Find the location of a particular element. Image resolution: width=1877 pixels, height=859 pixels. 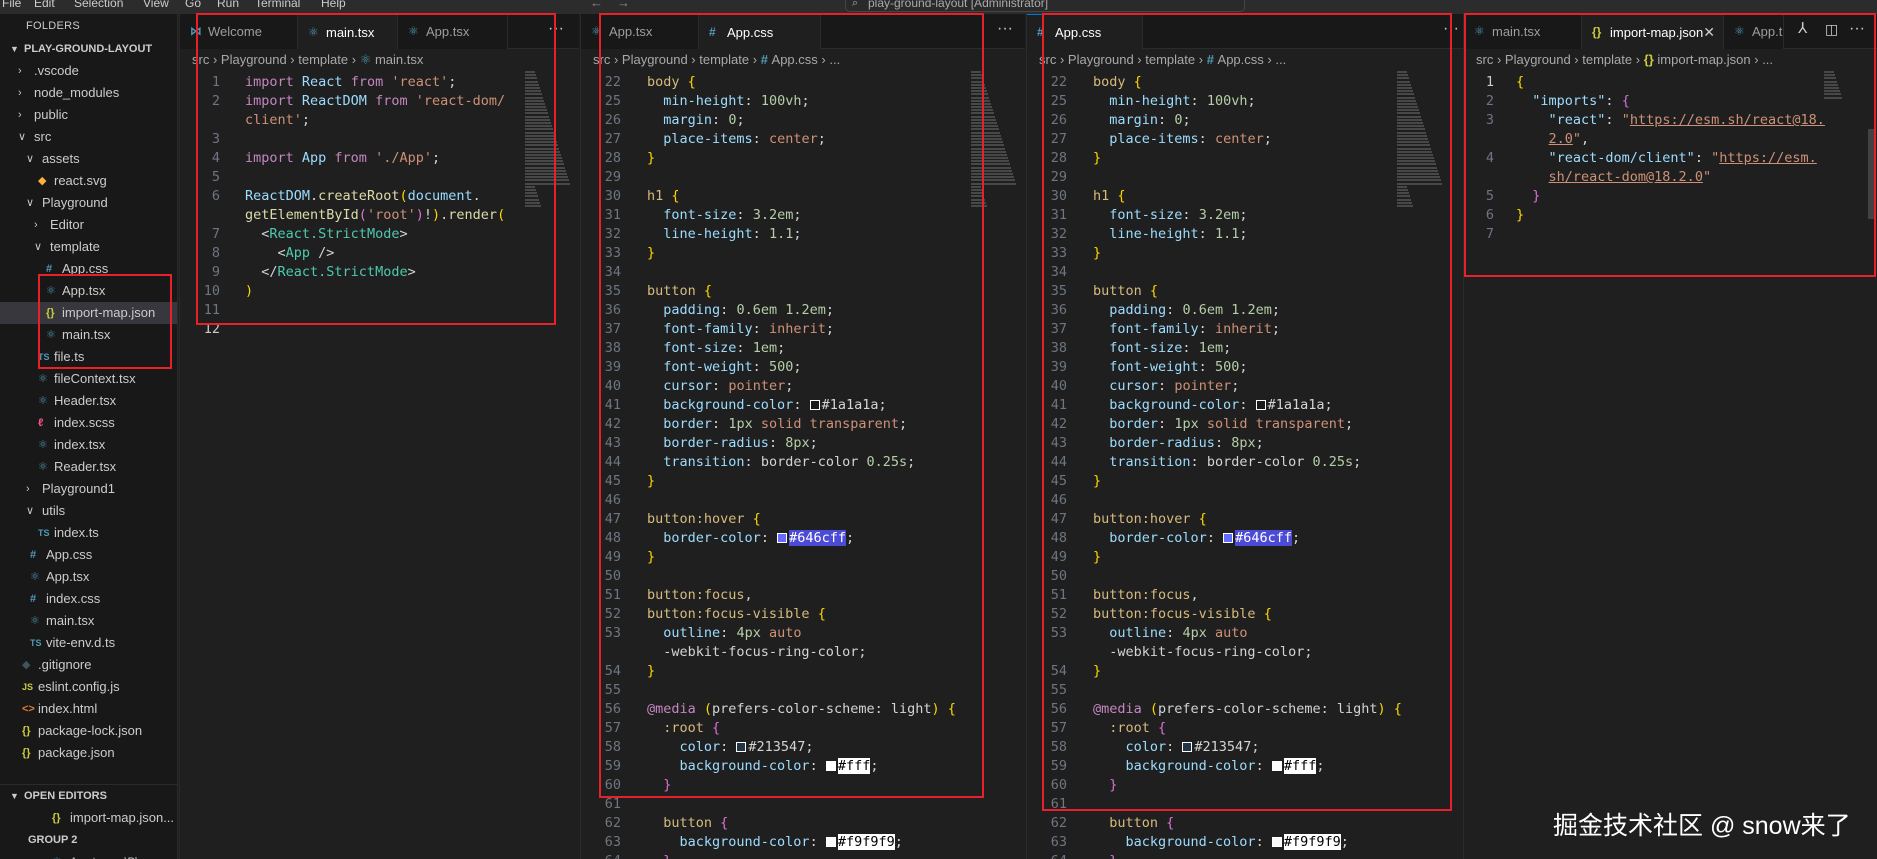

close-icon: ✕ is located at coordinates (1709, 32).